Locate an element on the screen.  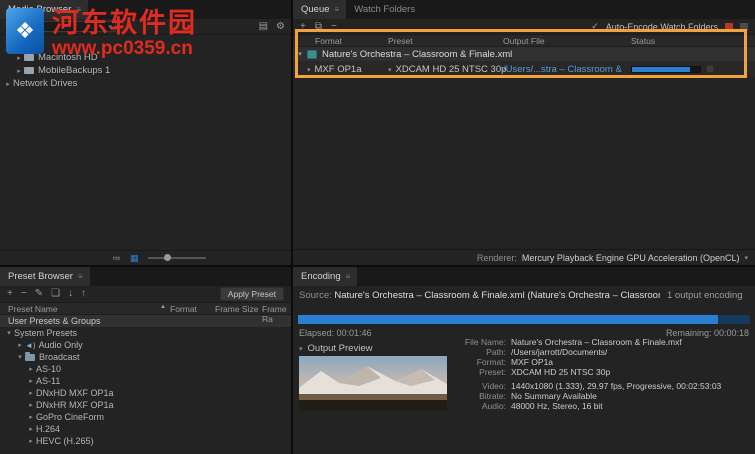
tab-label: Preset Browser is located at coordinates (40, 276).